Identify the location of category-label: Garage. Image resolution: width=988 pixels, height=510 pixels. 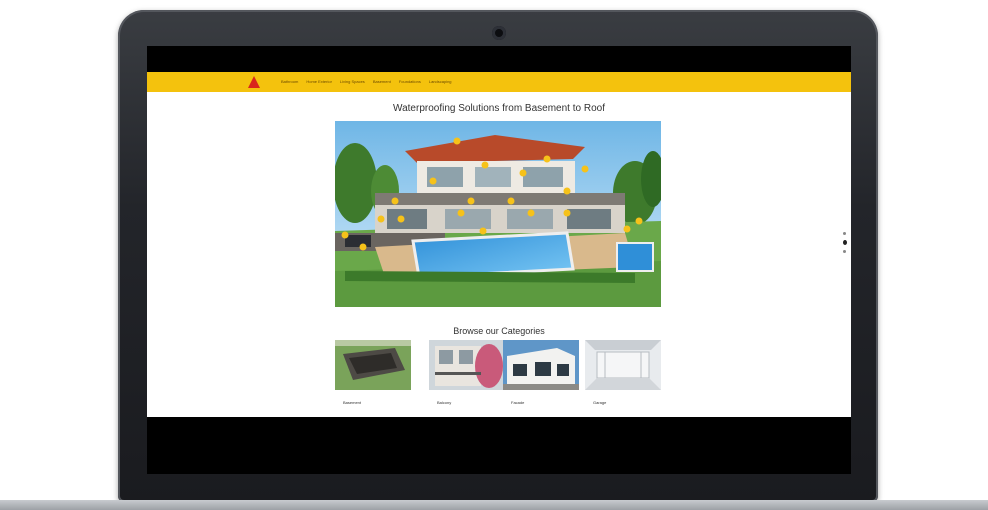
(600, 402).